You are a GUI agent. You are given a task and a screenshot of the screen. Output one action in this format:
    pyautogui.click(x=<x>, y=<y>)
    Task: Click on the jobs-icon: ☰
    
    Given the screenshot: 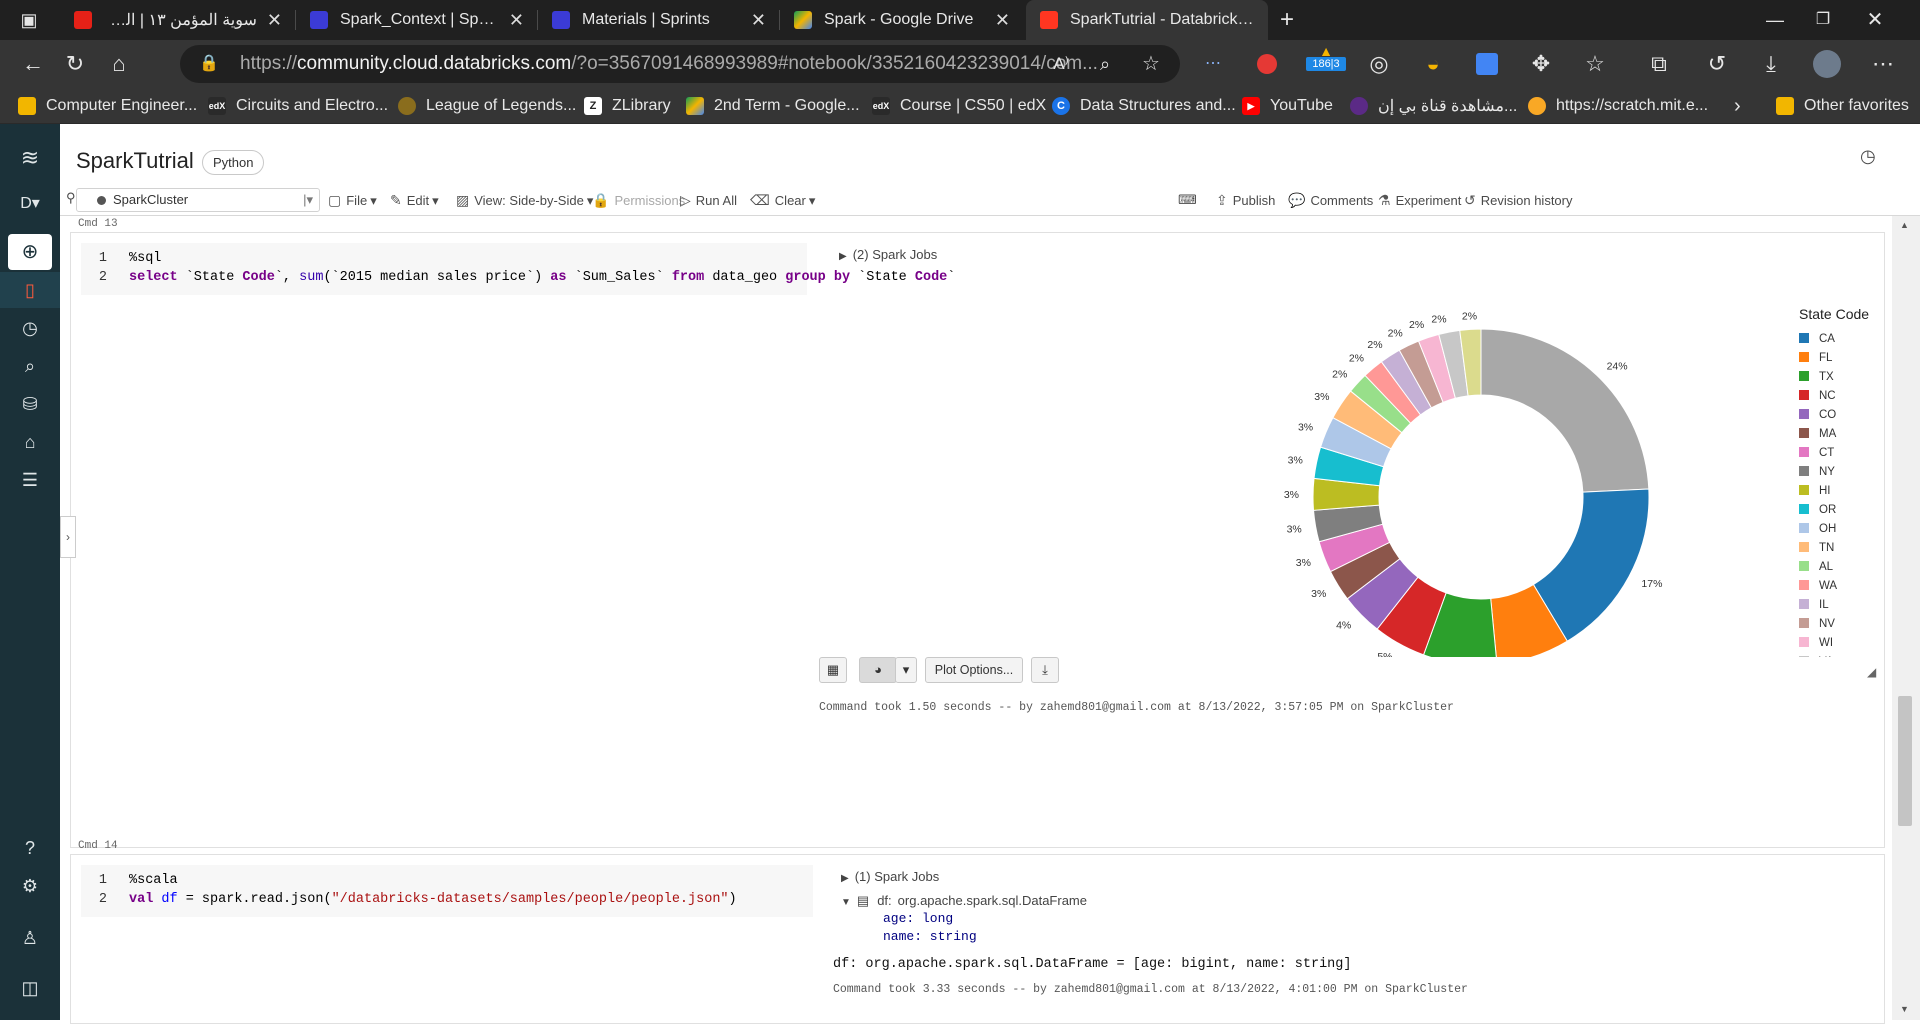 What is the action you would take?
    pyautogui.click(x=30, y=480)
    